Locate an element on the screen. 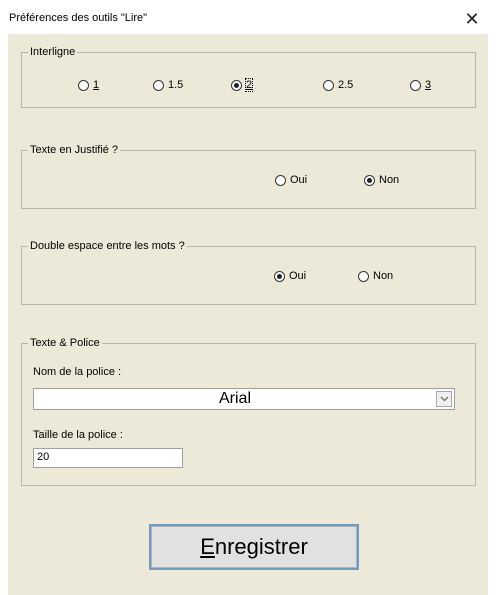 This screenshot has width=497, height=595. font-name-select: Arial is located at coordinates (244, 399).